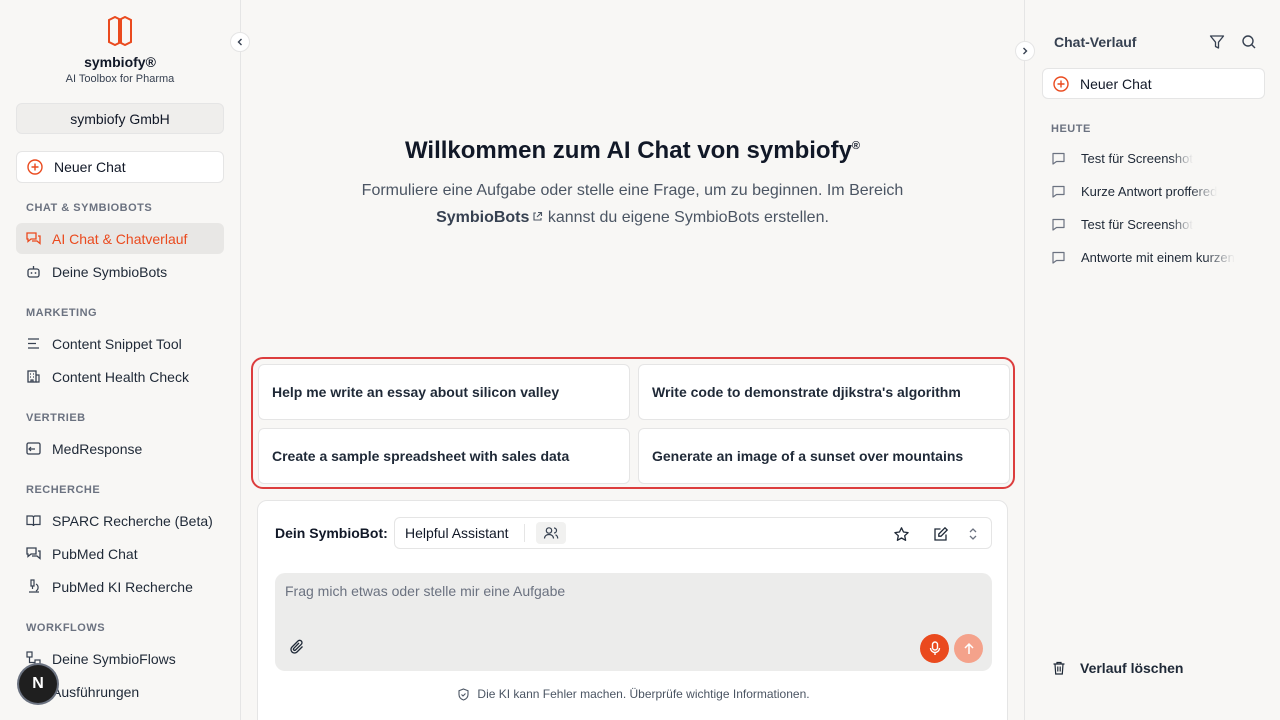 Image resolution: width=1280 pixels, height=720 pixels. What do you see at coordinates (585, 591) in the screenshot?
I see `prompt-input` at bounding box center [585, 591].